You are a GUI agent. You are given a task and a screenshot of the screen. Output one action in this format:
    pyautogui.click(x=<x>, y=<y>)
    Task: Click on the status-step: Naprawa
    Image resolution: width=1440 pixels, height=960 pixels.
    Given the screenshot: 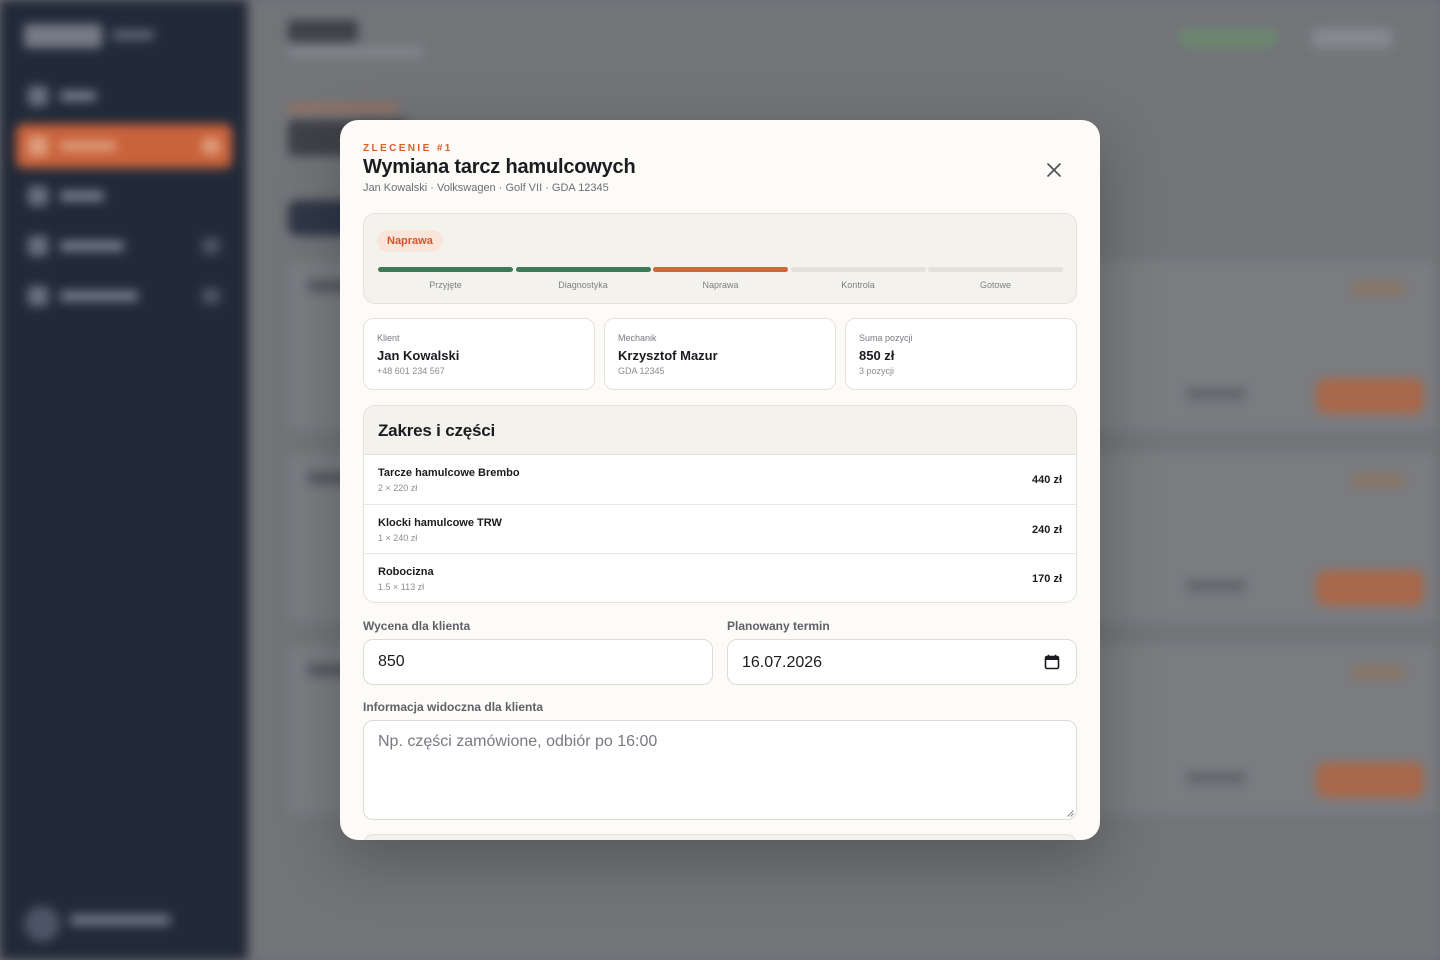 What is the action you would take?
    pyautogui.click(x=720, y=278)
    